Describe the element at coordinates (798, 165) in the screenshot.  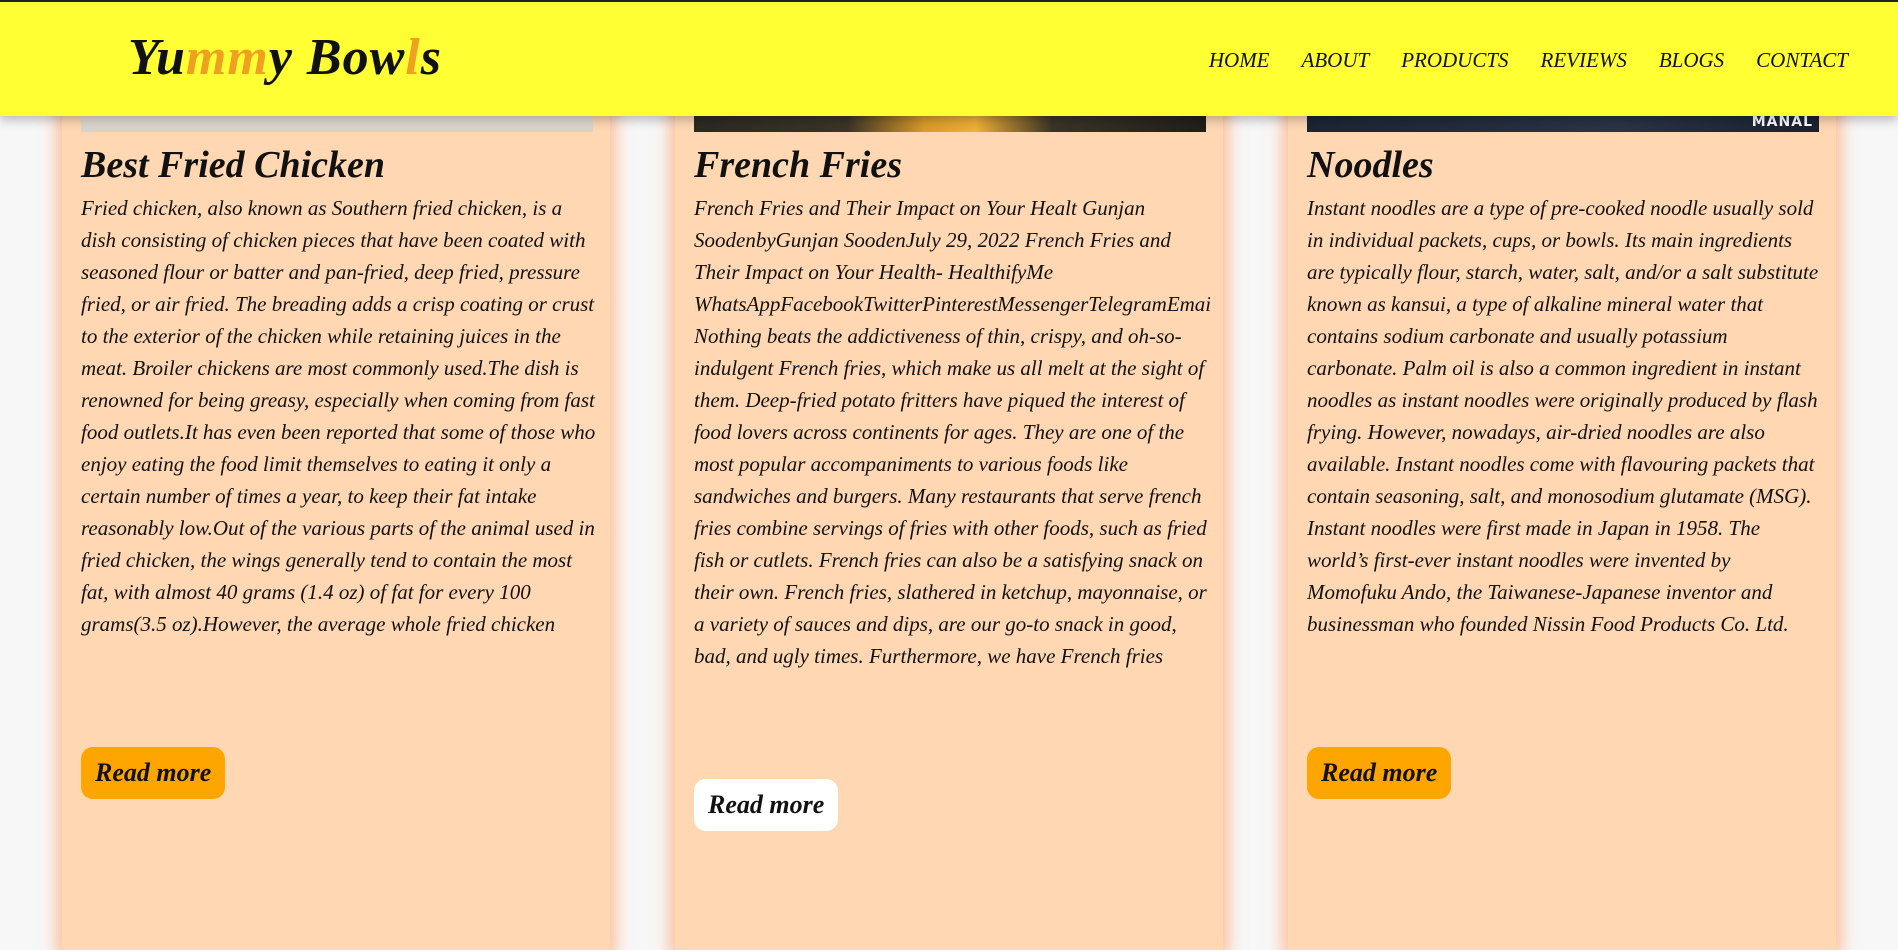
I see `card-title: French Fries` at that location.